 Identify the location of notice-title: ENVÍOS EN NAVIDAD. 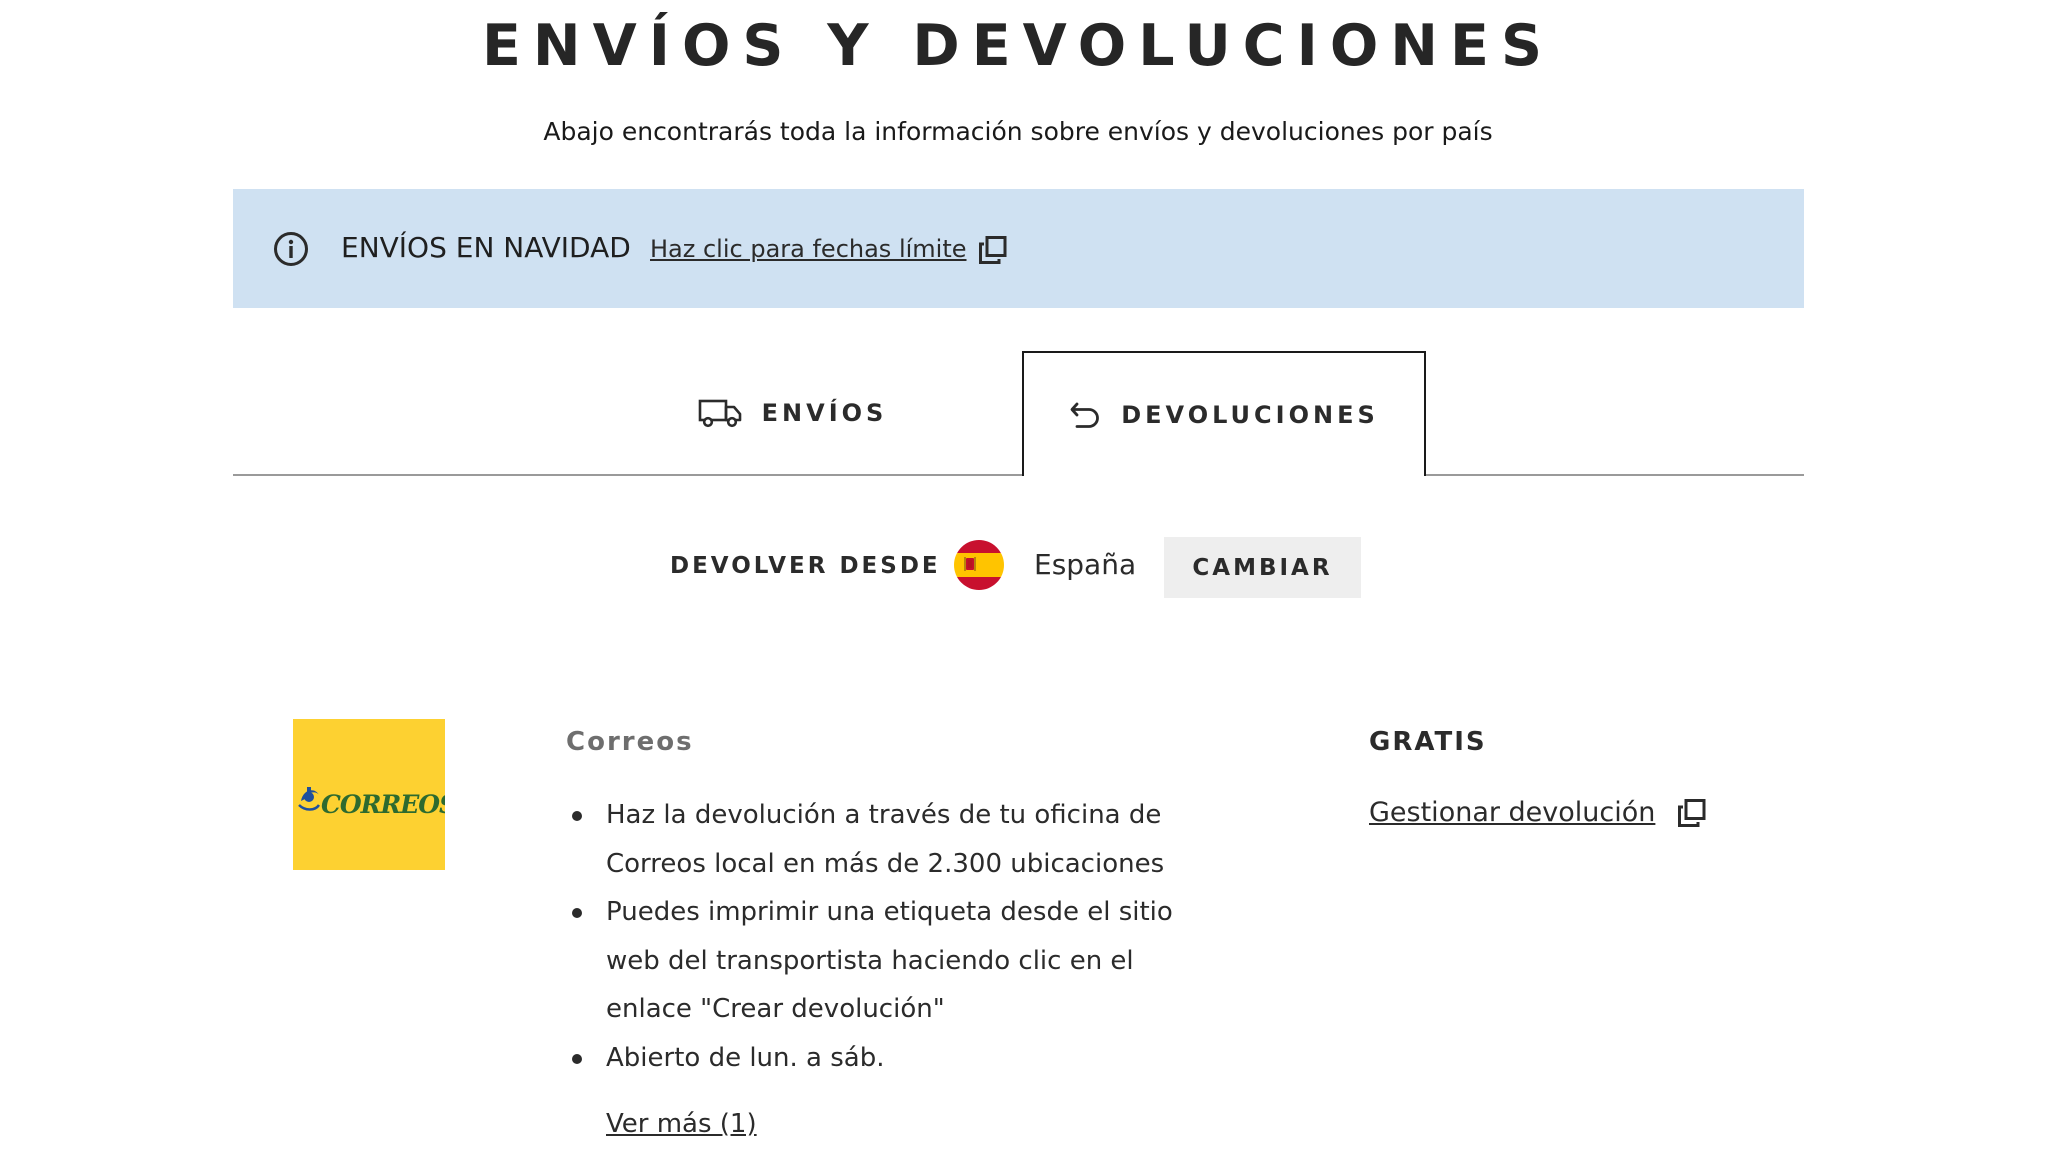
(486, 247).